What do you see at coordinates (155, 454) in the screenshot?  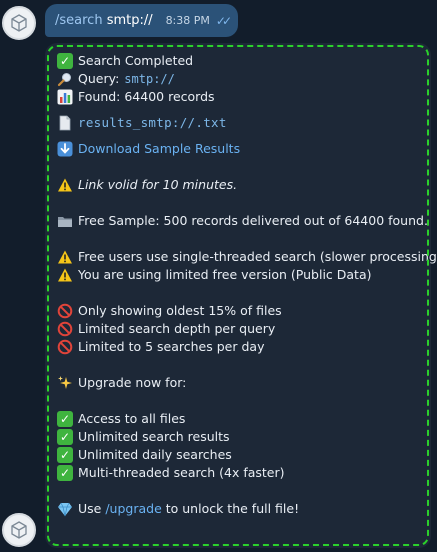 I see `benefit-text: Unlimited daily searches` at bounding box center [155, 454].